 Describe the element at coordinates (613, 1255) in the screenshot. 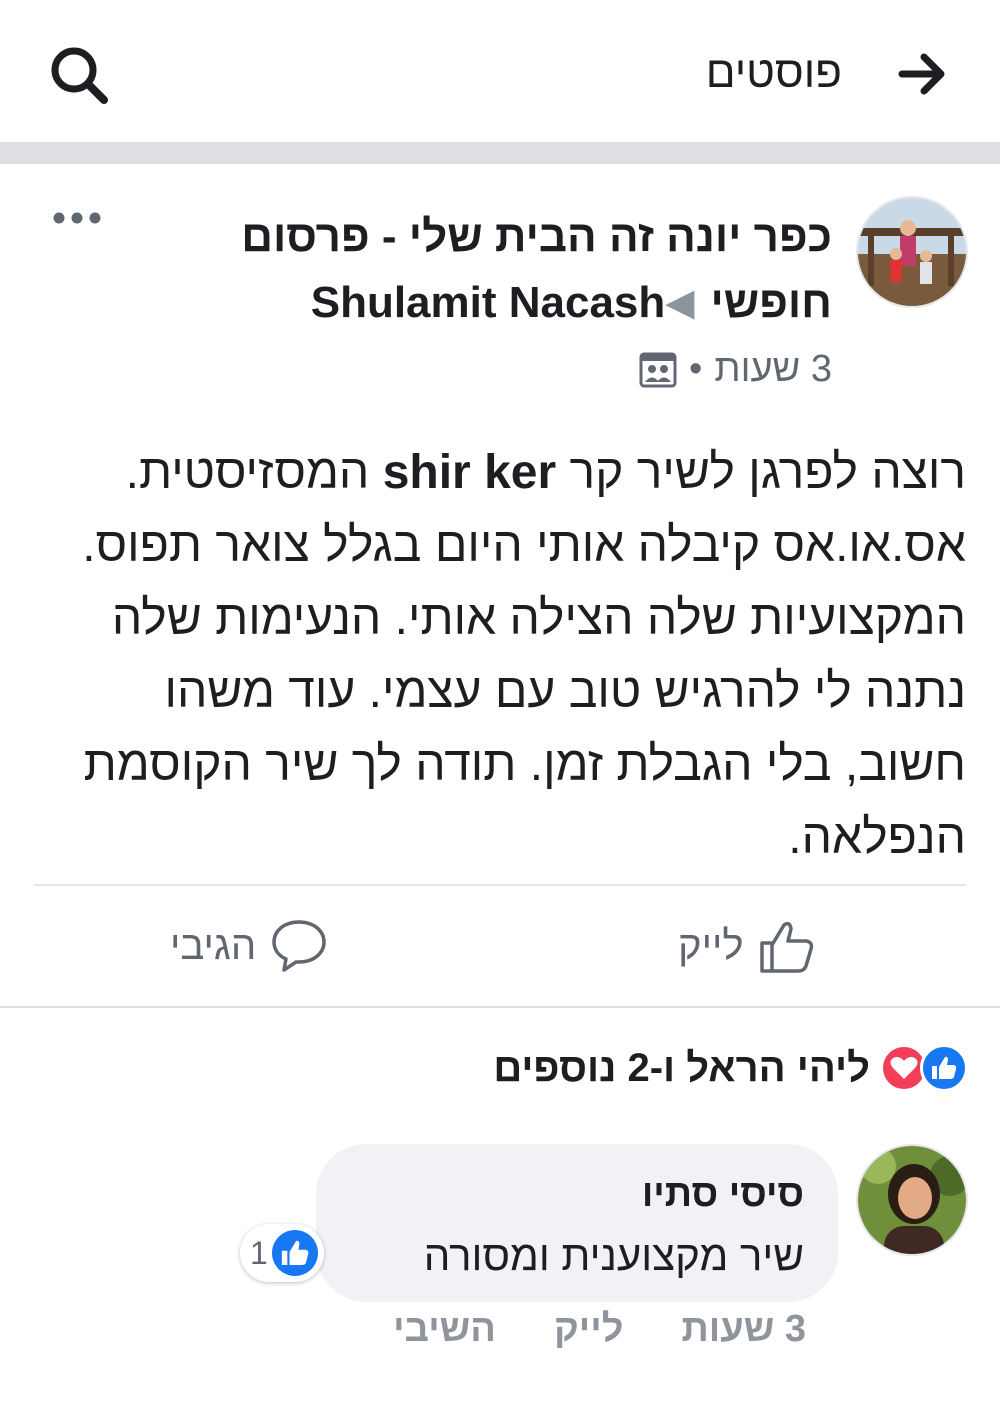

I see `comment-text: שיר מקצוענית ומסורה` at that location.